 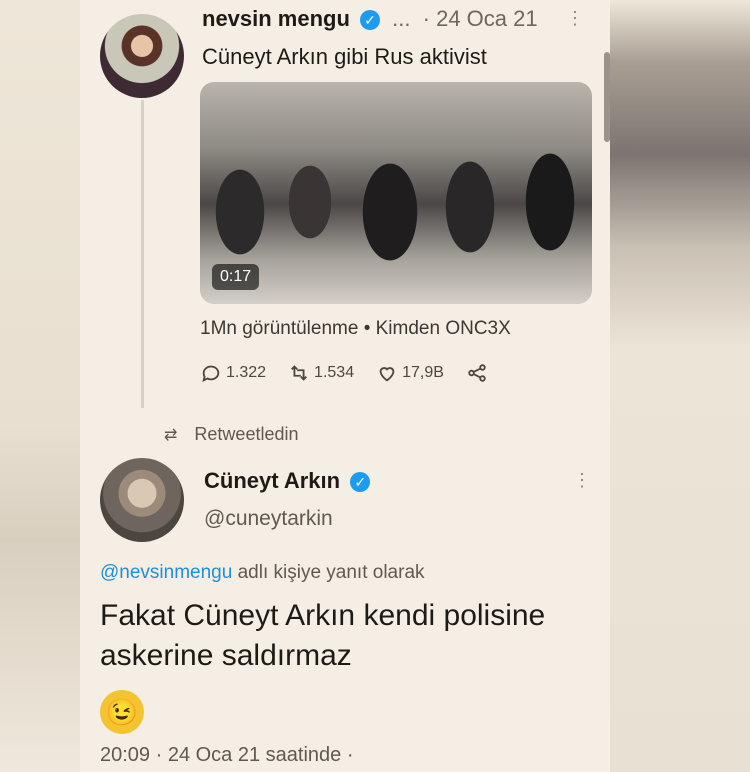 What do you see at coordinates (334, 372) in the screenshot?
I see `retweet-count: 1.534` at bounding box center [334, 372].